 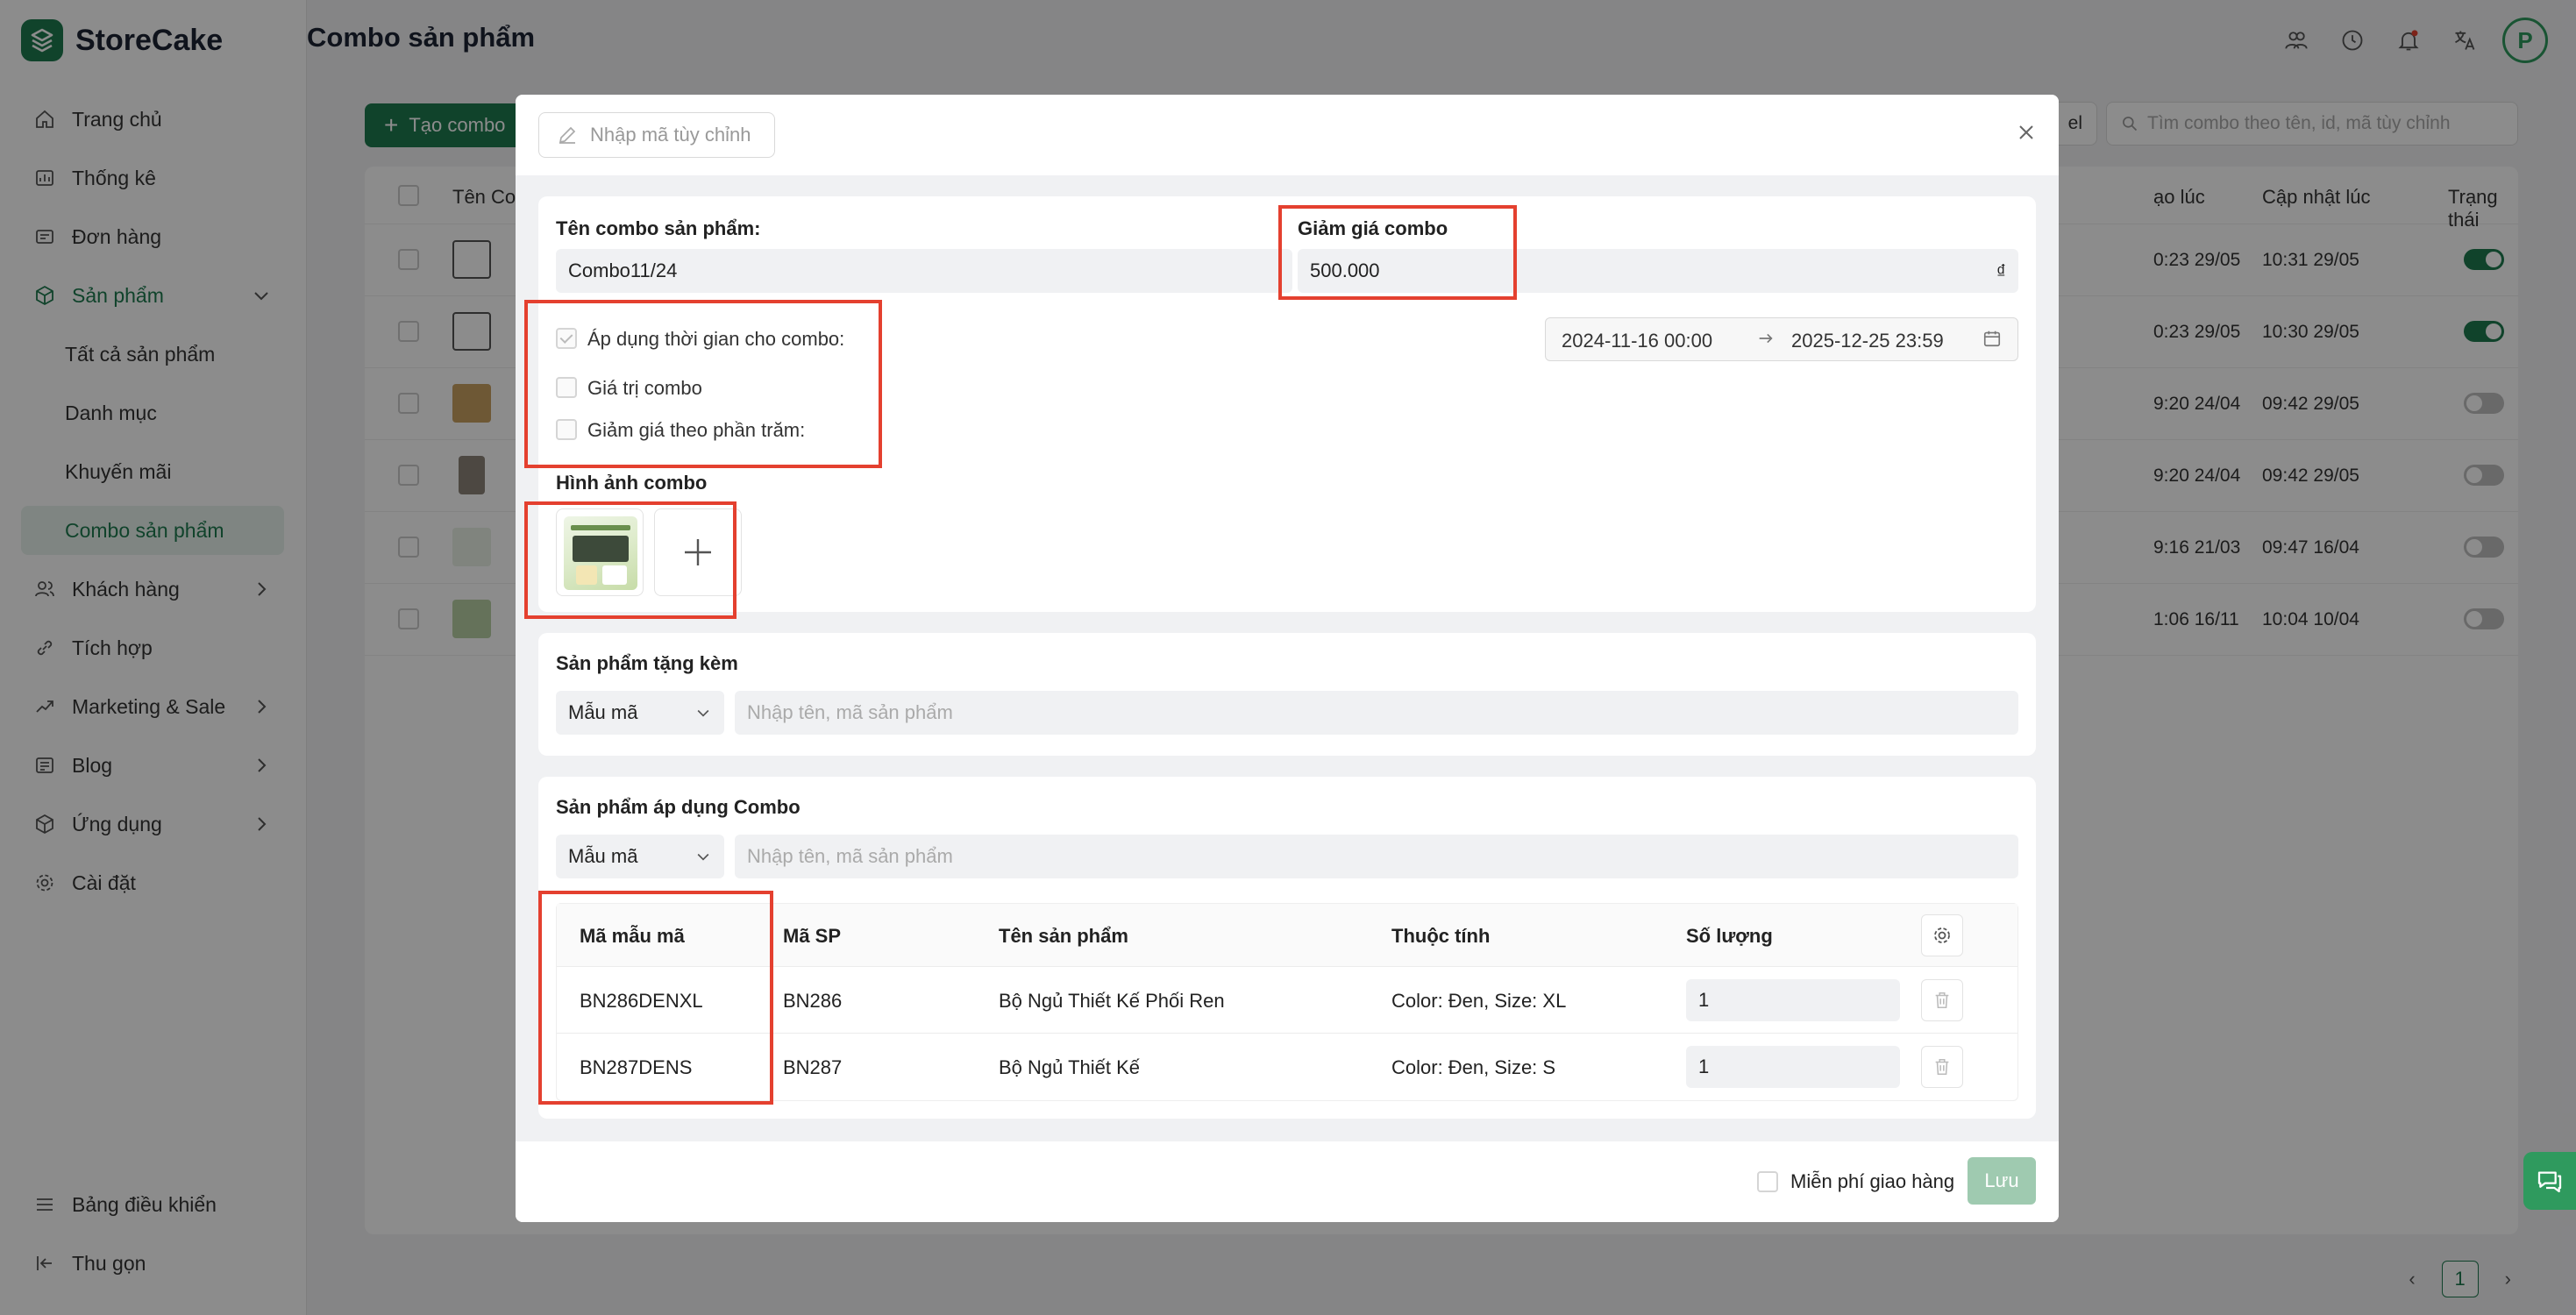 I want to click on apply-variant-select: Mẫu mã, so click(x=640, y=856).